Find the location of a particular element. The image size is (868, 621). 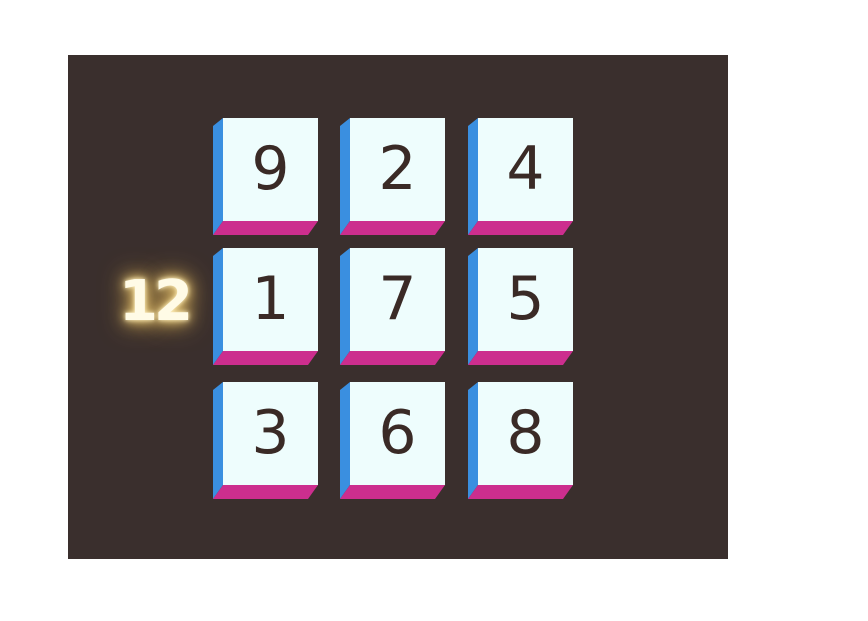

tile-number: 7 is located at coordinates (397, 299).